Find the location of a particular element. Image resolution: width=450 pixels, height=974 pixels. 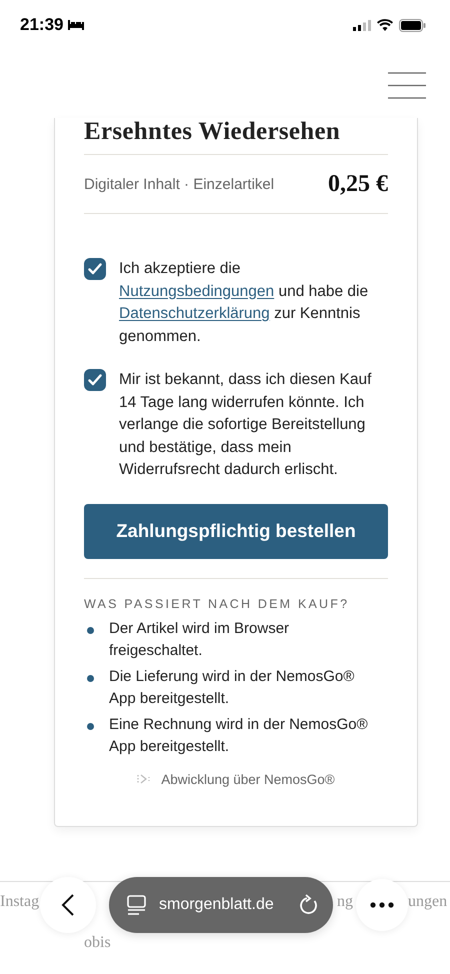

policy-link: Datenschutzerklärung is located at coordinates (194, 313).